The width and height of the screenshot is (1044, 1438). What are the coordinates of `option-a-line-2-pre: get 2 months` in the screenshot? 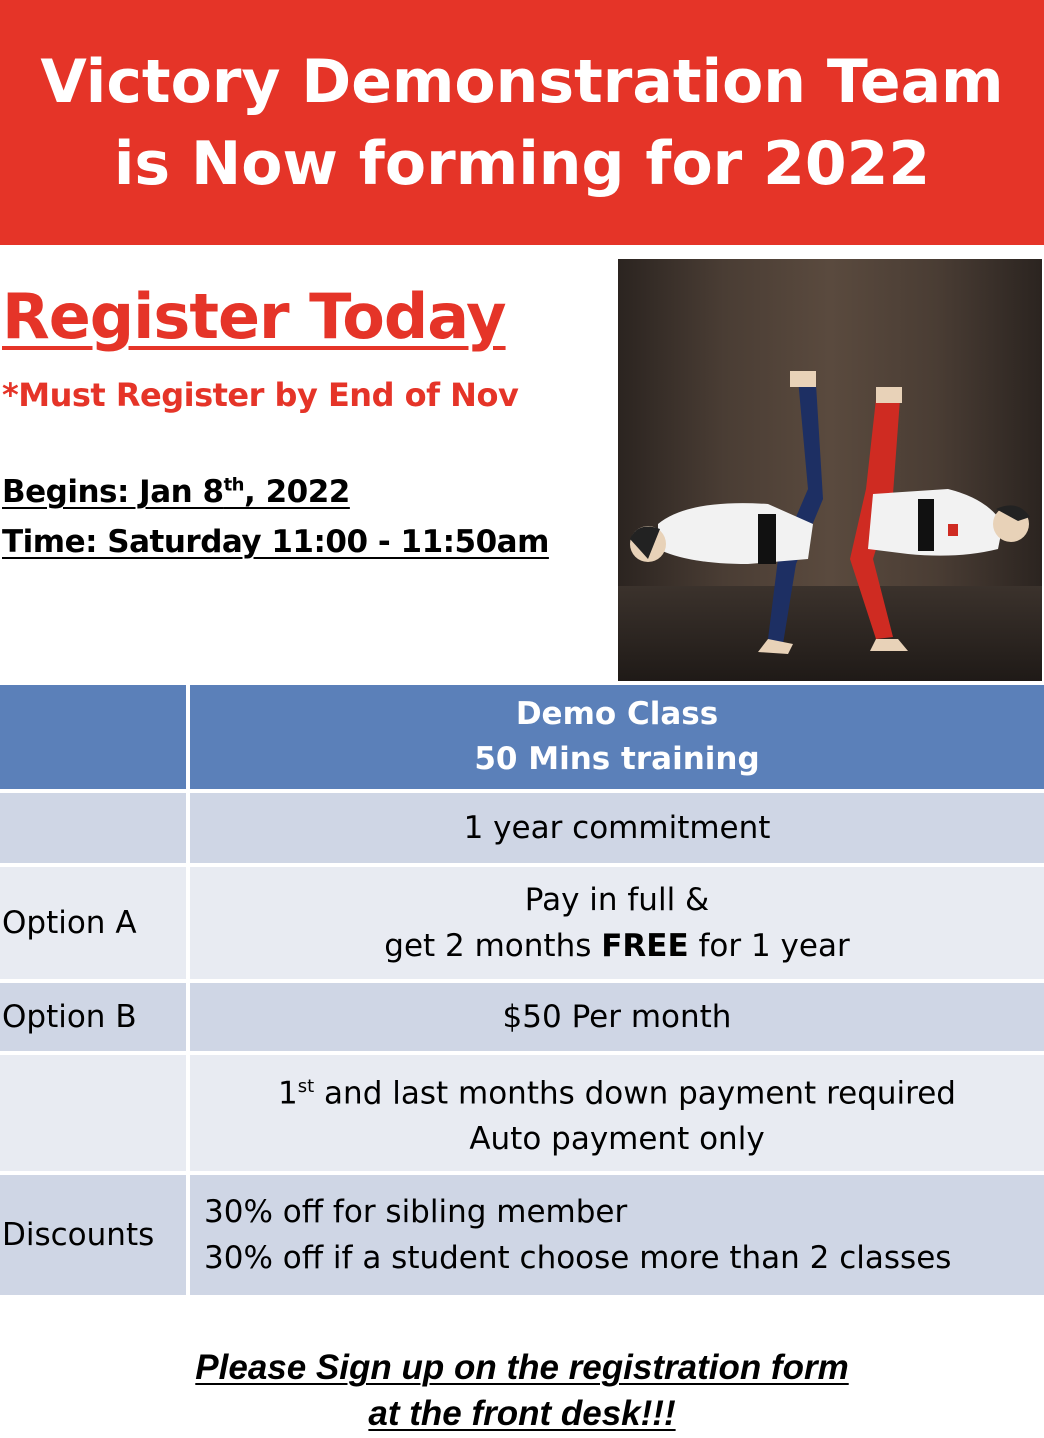 It's located at (493, 946).